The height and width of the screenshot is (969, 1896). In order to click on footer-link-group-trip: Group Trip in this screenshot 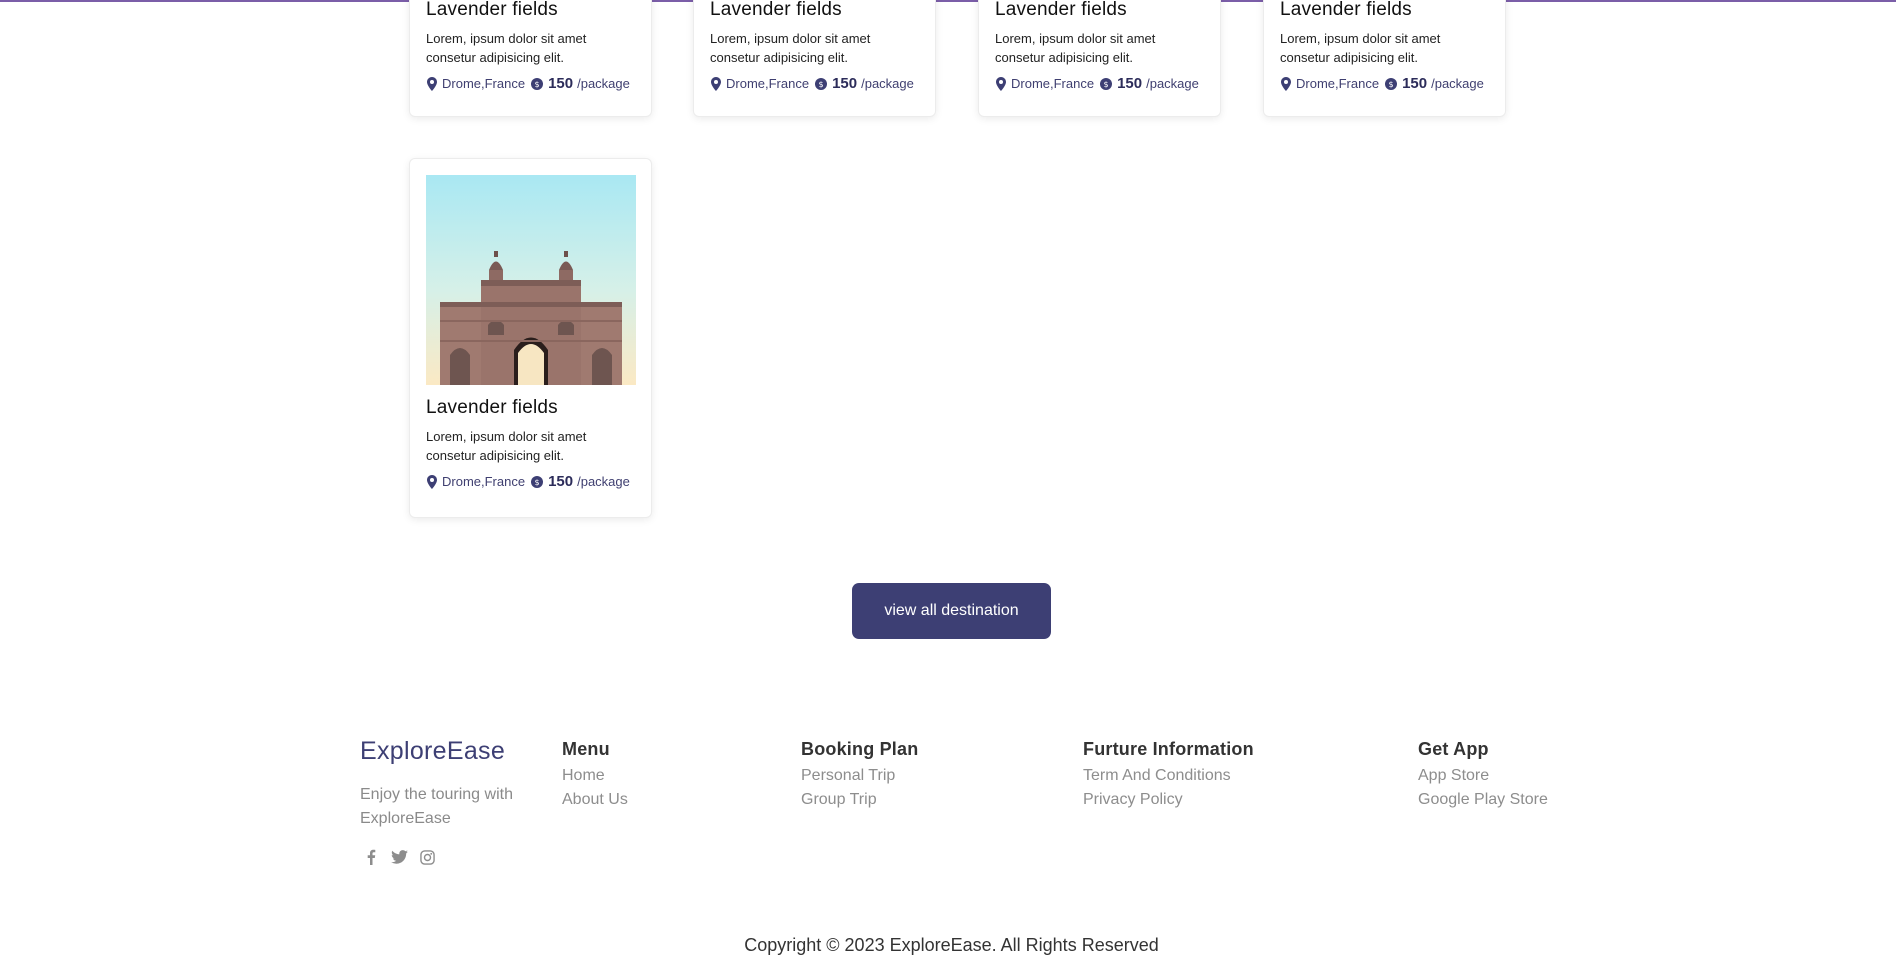, I will do `click(859, 800)`.